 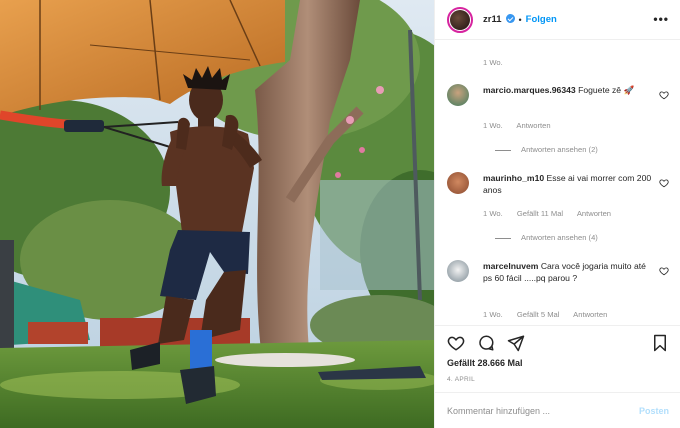 What do you see at coordinates (492, 19) in the screenshot?
I see `author-username-text: zr11` at bounding box center [492, 19].